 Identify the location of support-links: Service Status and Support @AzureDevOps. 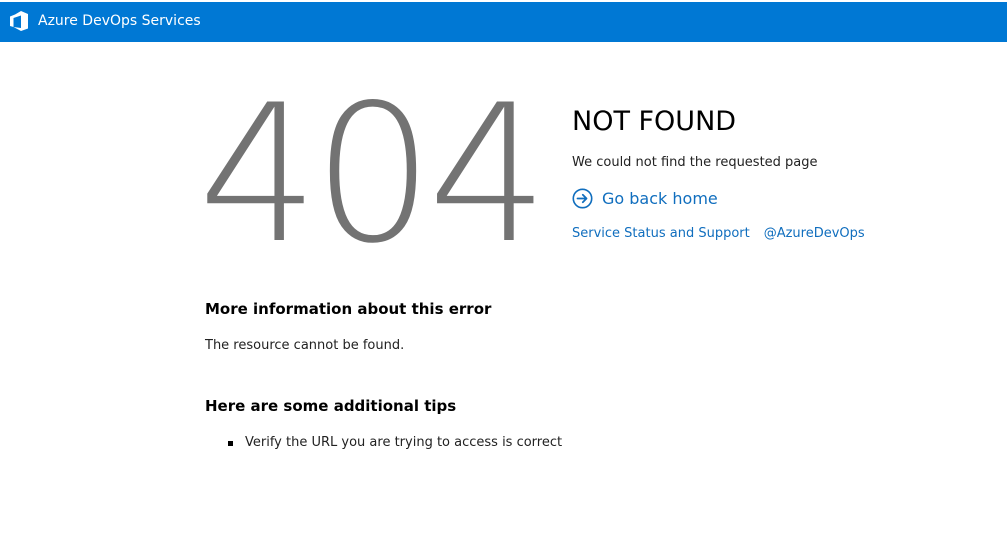
(718, 233).